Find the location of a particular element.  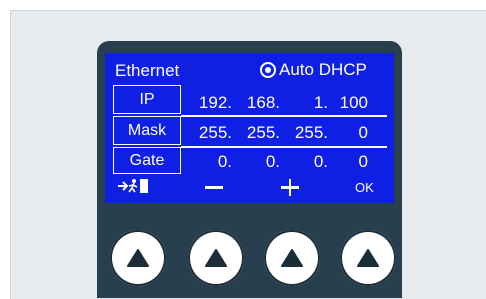

exit-icon is located at coordinates (133, 186).